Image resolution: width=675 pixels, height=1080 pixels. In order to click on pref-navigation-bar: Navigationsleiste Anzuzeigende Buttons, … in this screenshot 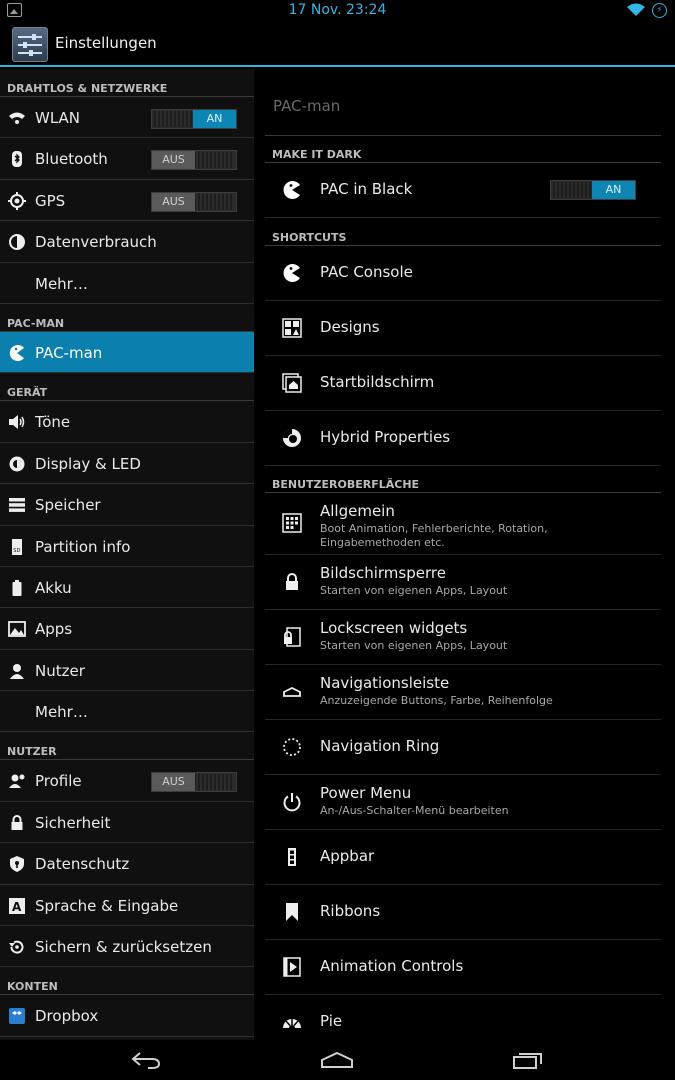, I will do `click(463, 692)`.